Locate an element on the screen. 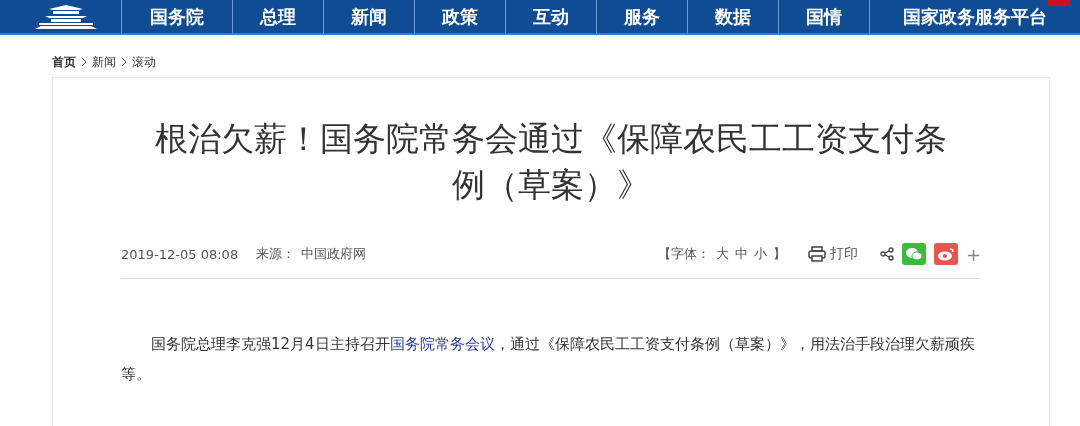  print-button: 打印 is located at coordinates (832, 254).